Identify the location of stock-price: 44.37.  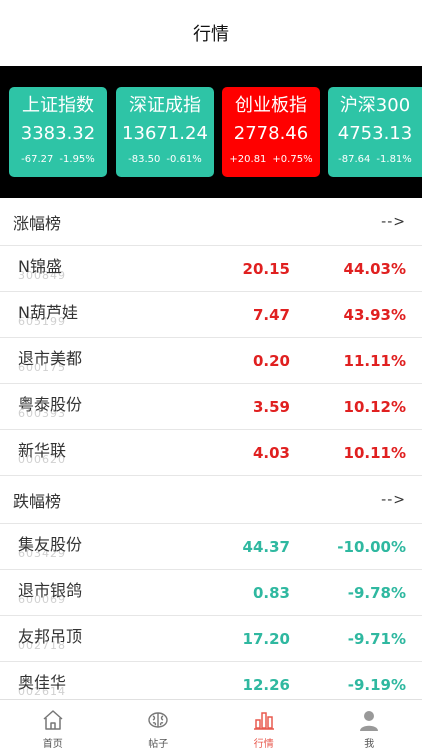
(255, 547).